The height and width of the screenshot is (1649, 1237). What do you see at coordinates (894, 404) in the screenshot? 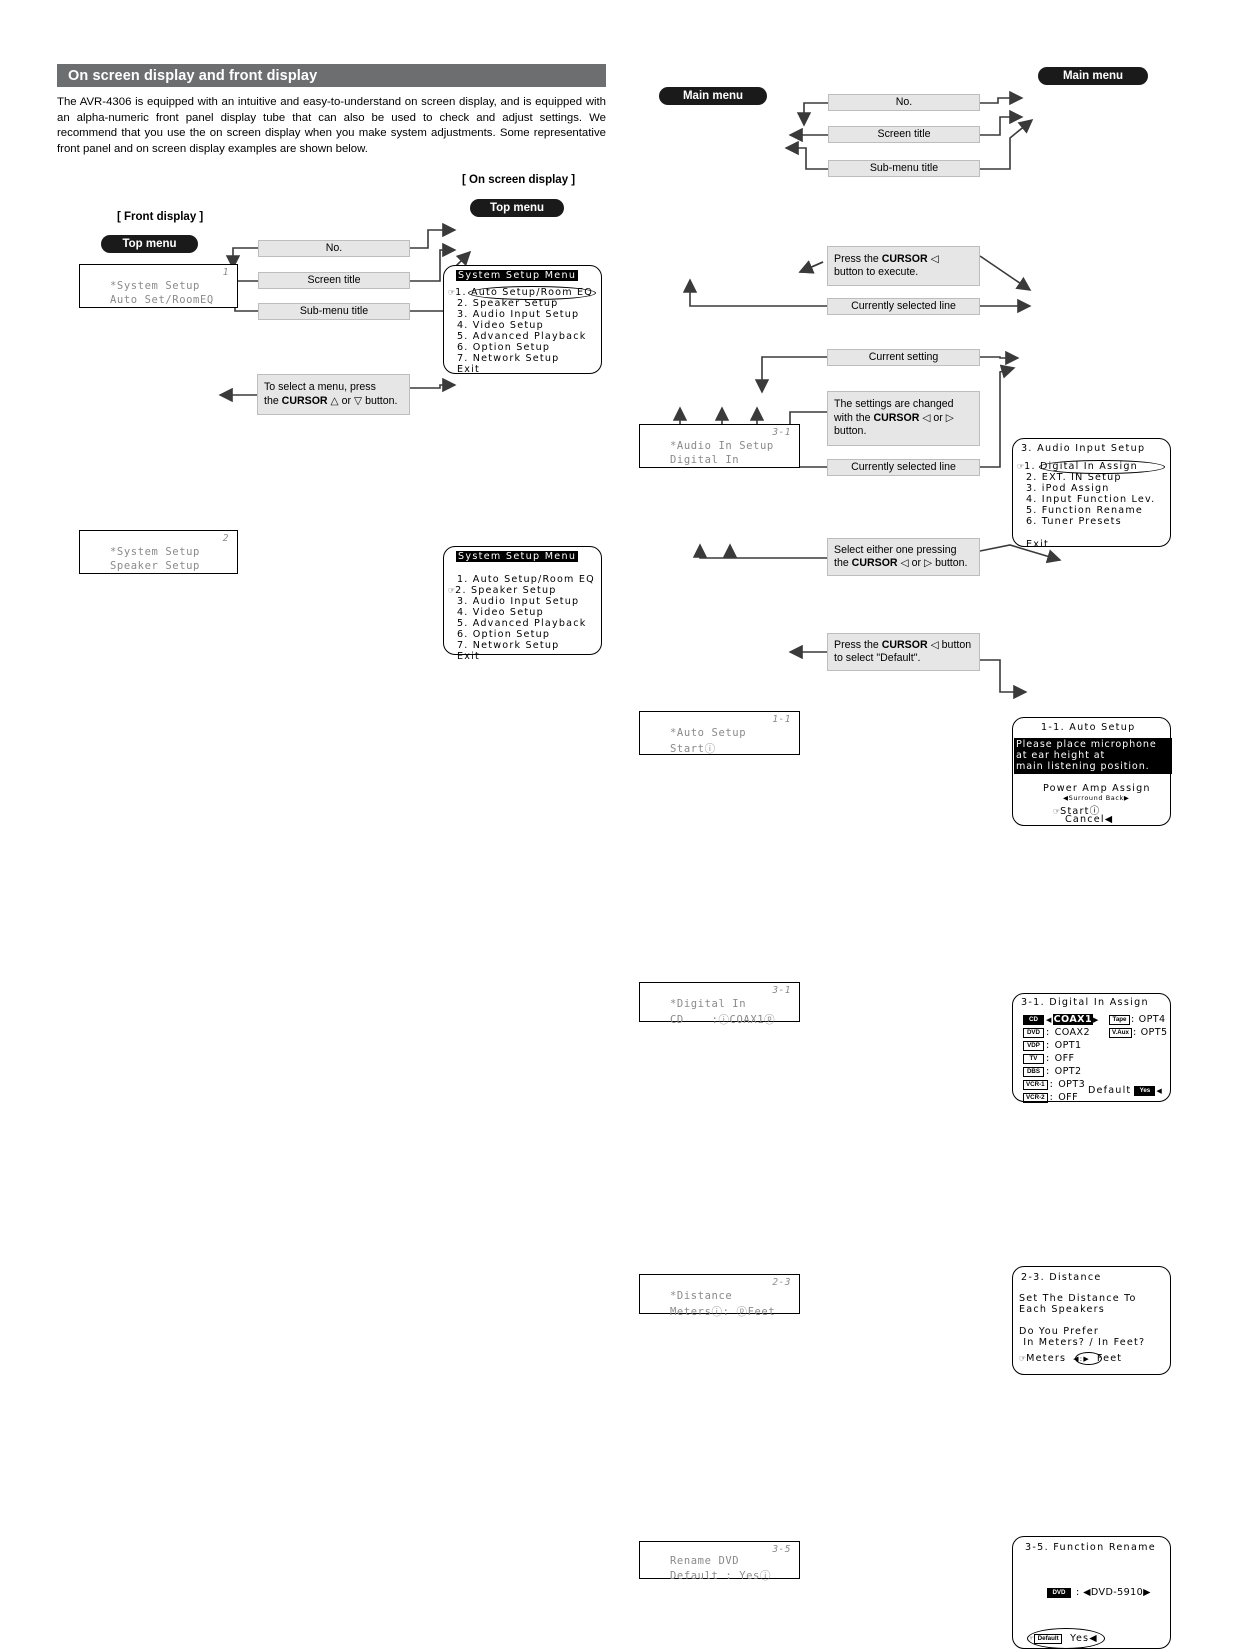
I see `callout-line-1: The settings are changed` at bounding box center [894, 404].